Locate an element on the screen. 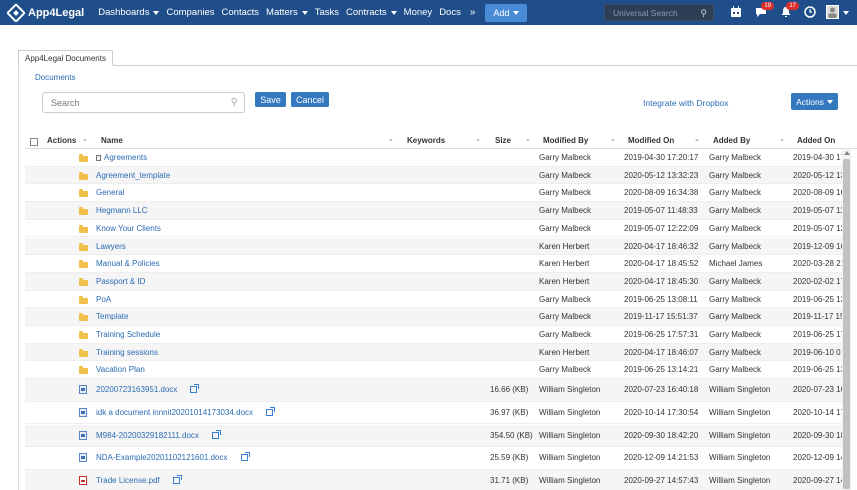 The width and height of the screenshot is (857, 490). calendar-icon is located at coordinates (736, 12).